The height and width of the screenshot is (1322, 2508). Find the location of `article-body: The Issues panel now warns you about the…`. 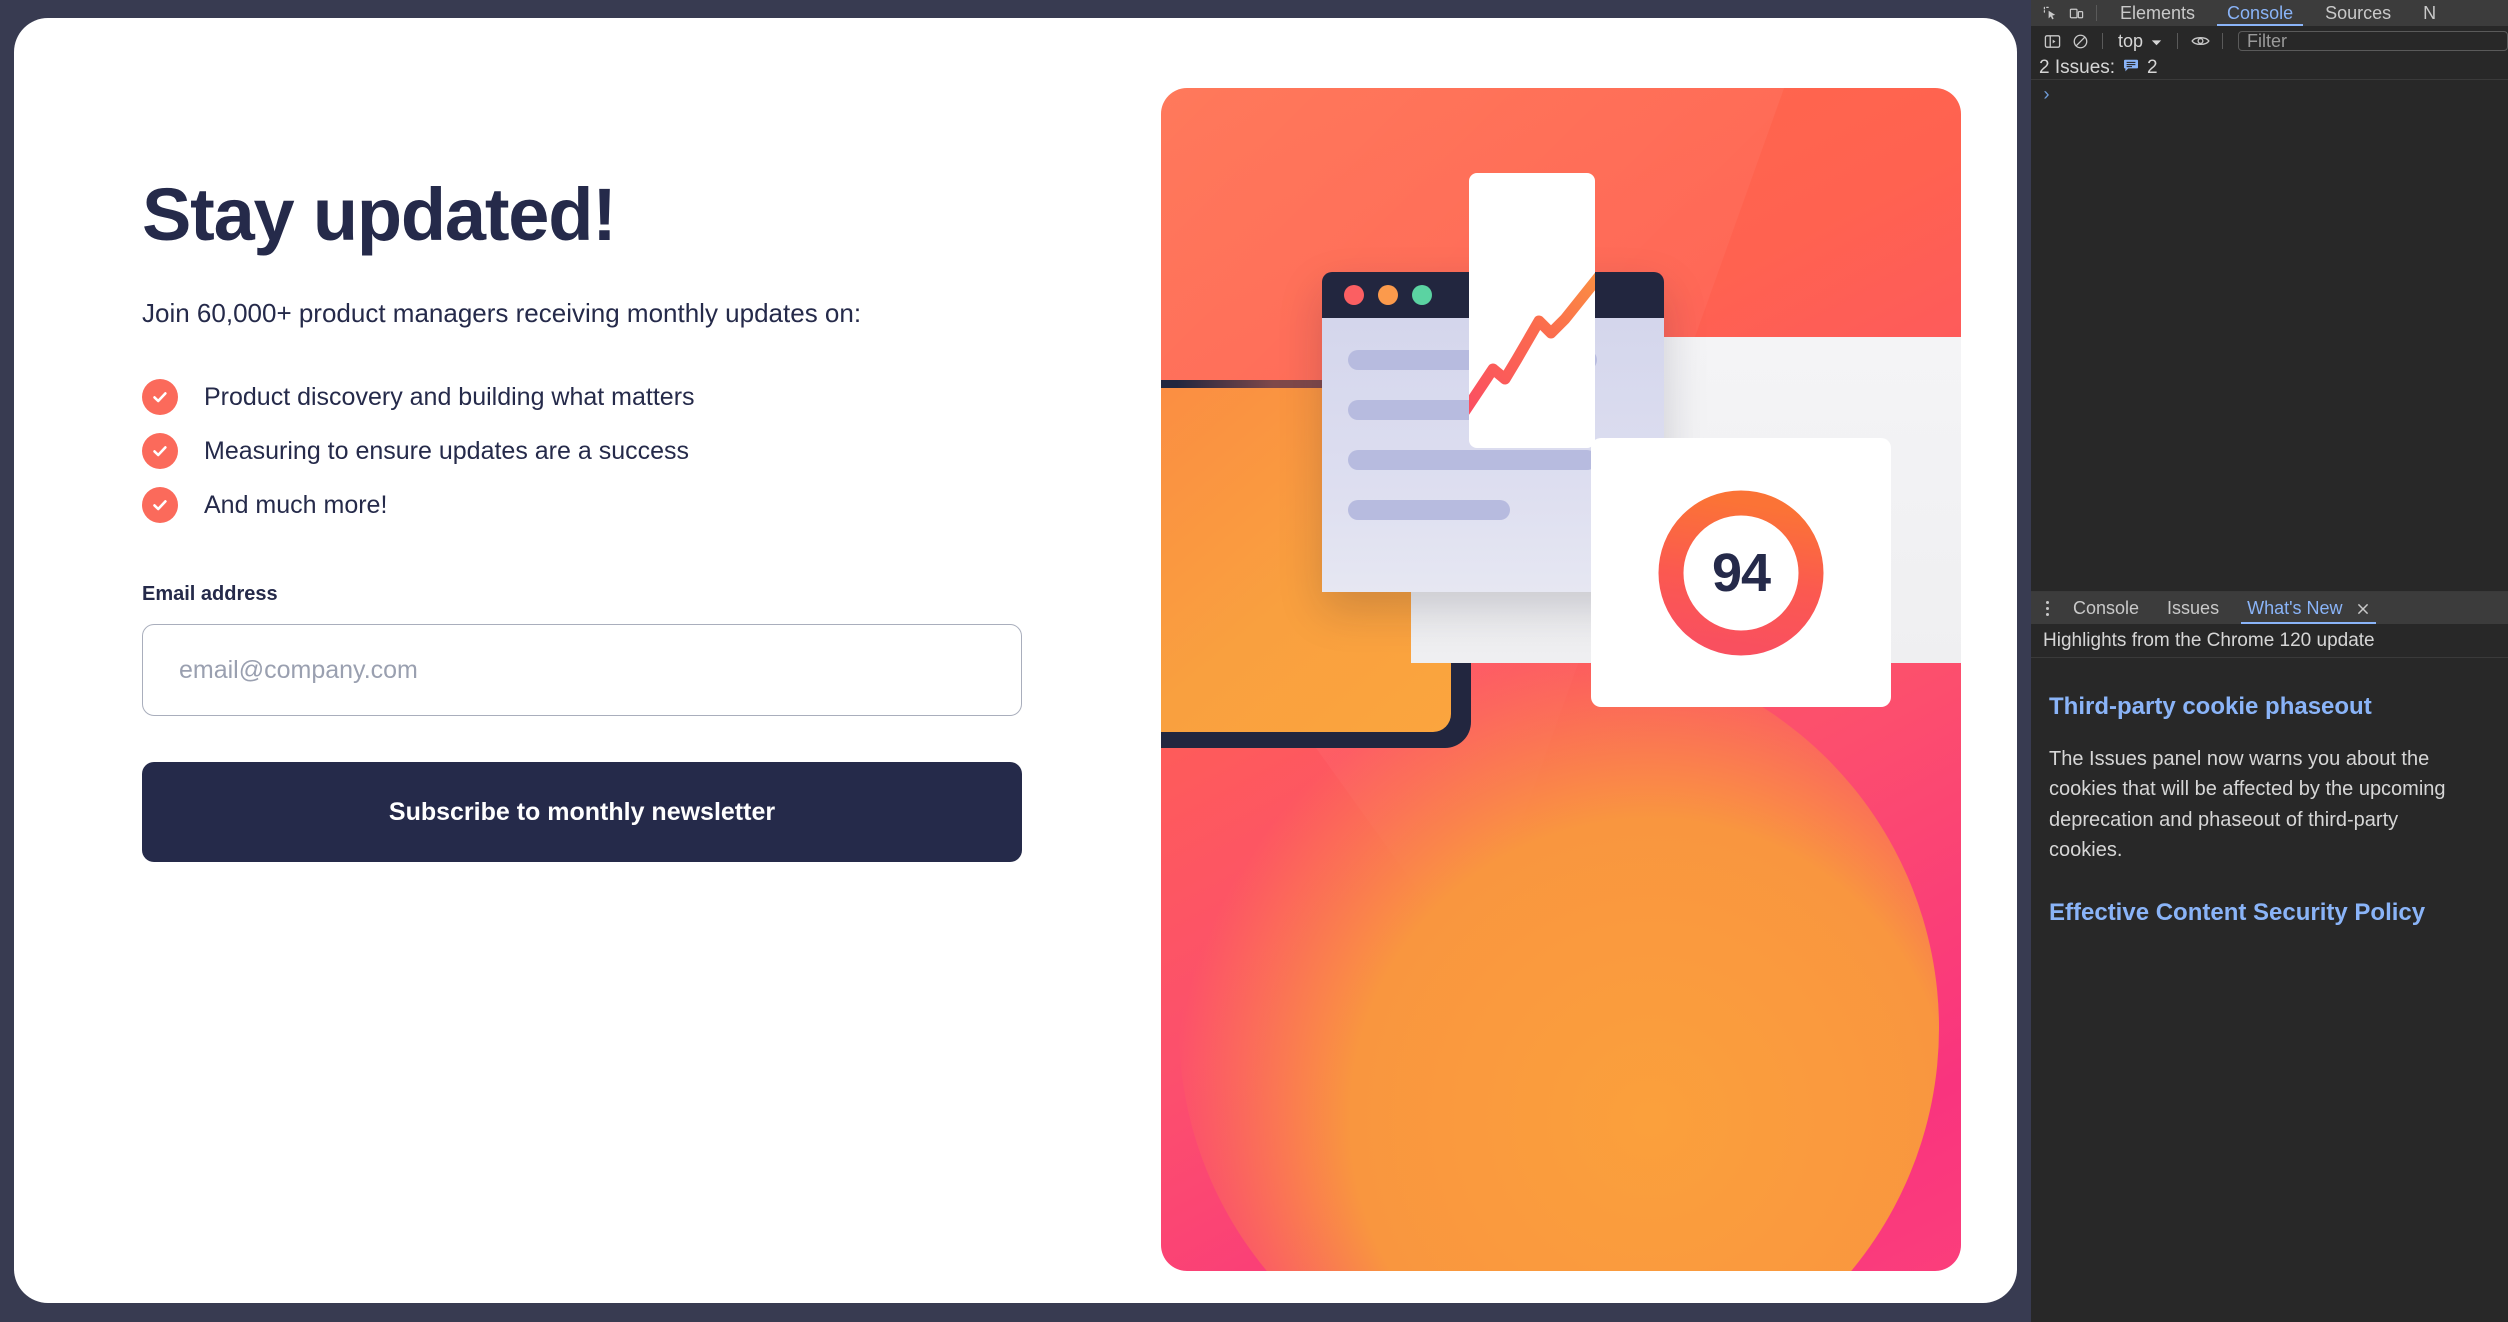

article-body: The Issues panel now warns you about the… is located at coordinates (2269, 805).